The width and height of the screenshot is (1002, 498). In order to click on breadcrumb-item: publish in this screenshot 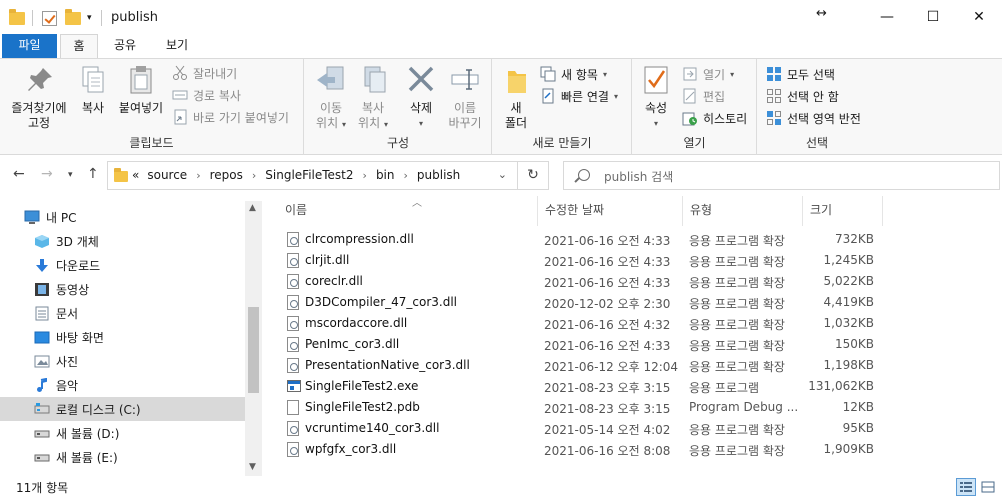, I will do `click(438, 175)`.